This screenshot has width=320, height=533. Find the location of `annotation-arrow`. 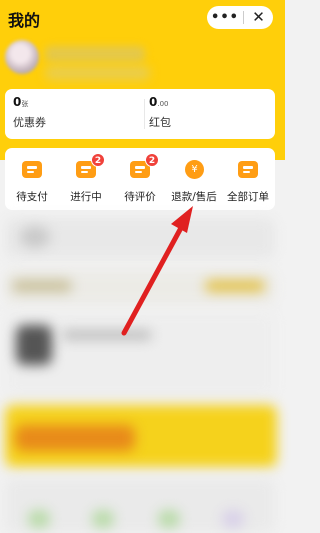

annotation-arrow is located at coordinates (157, 271).